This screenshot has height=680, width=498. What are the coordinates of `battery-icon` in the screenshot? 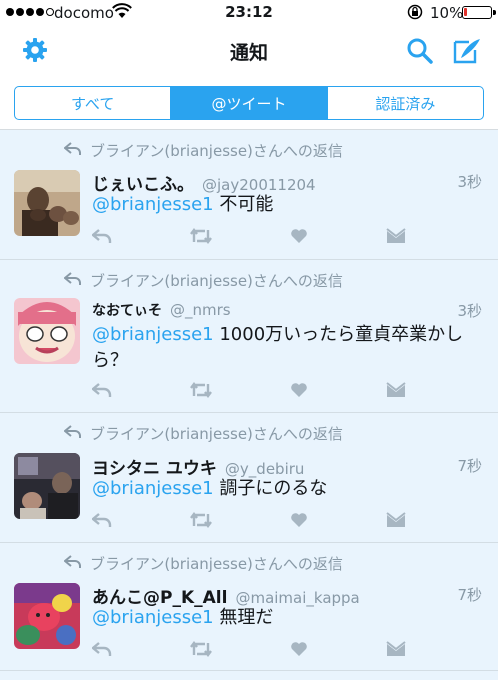 It's located at (479, 12).